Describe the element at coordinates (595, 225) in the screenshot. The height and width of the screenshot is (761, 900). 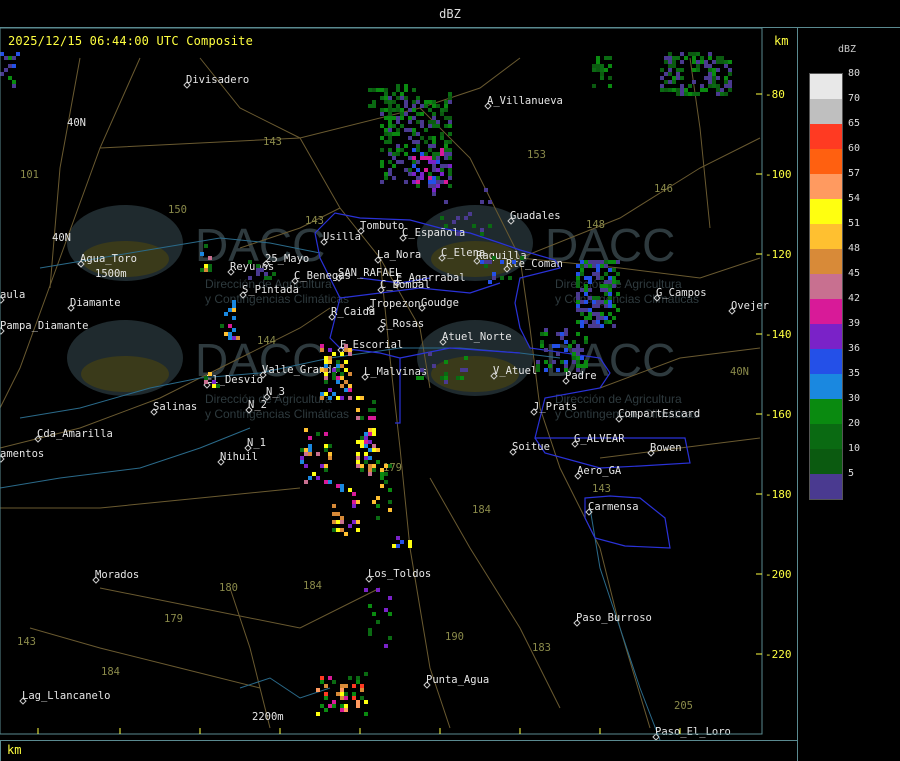
I see `road-number-label: 148` at that location.